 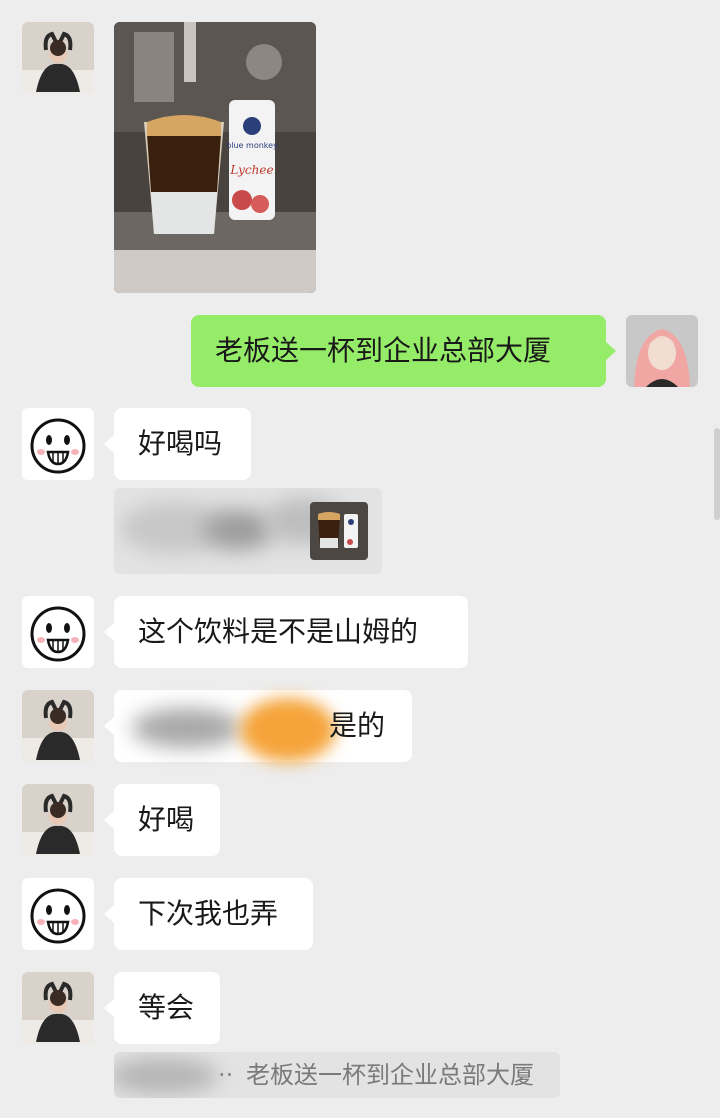 I want to click on message-bubble-other: 这个饮料是不是山姆的, so click(x=286, y=632).